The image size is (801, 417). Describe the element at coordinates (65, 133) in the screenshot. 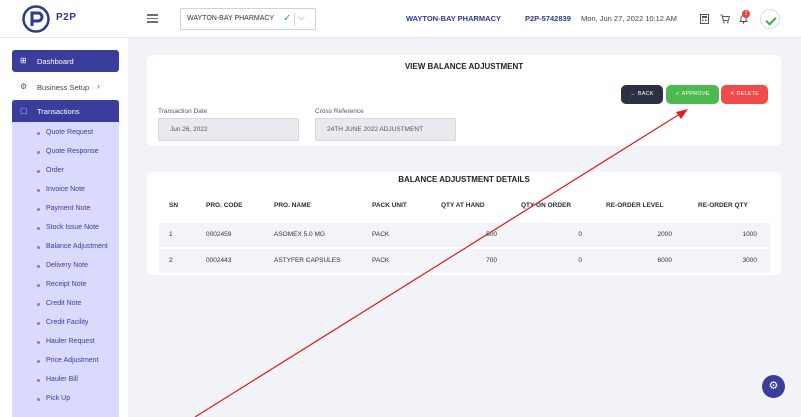

I see `sidebar-subitem-quote-request: Quote Request` at that location.